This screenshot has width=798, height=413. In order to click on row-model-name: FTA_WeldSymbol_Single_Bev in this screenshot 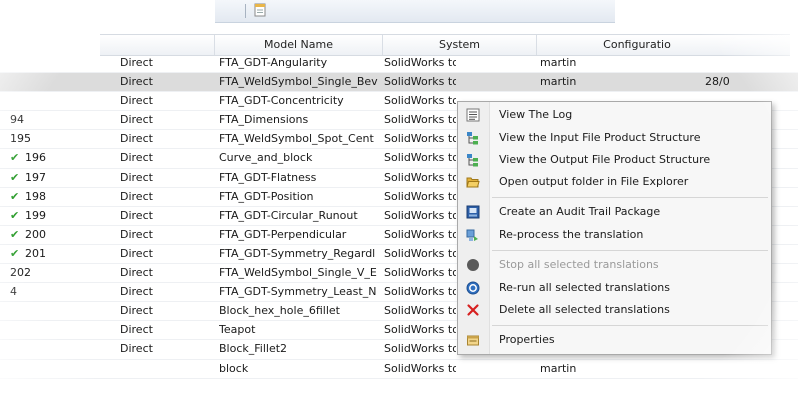, I will do `click(298, 82)`.